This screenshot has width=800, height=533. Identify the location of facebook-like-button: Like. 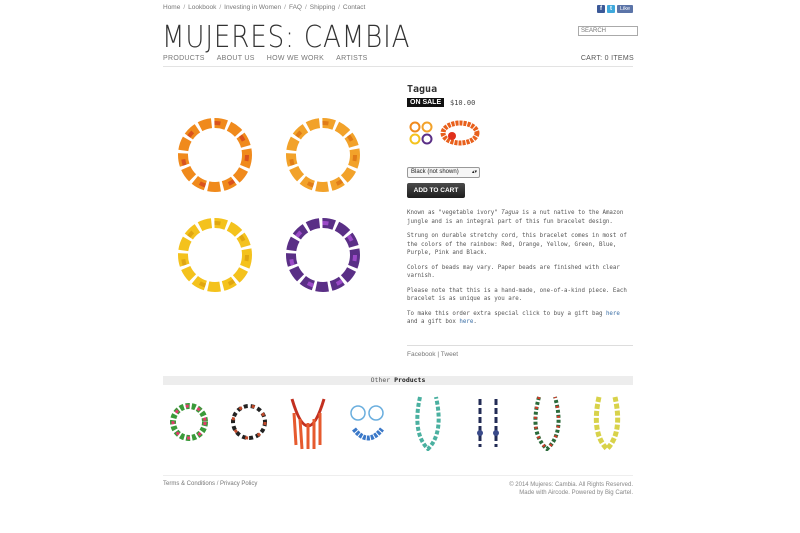
(625, 9).